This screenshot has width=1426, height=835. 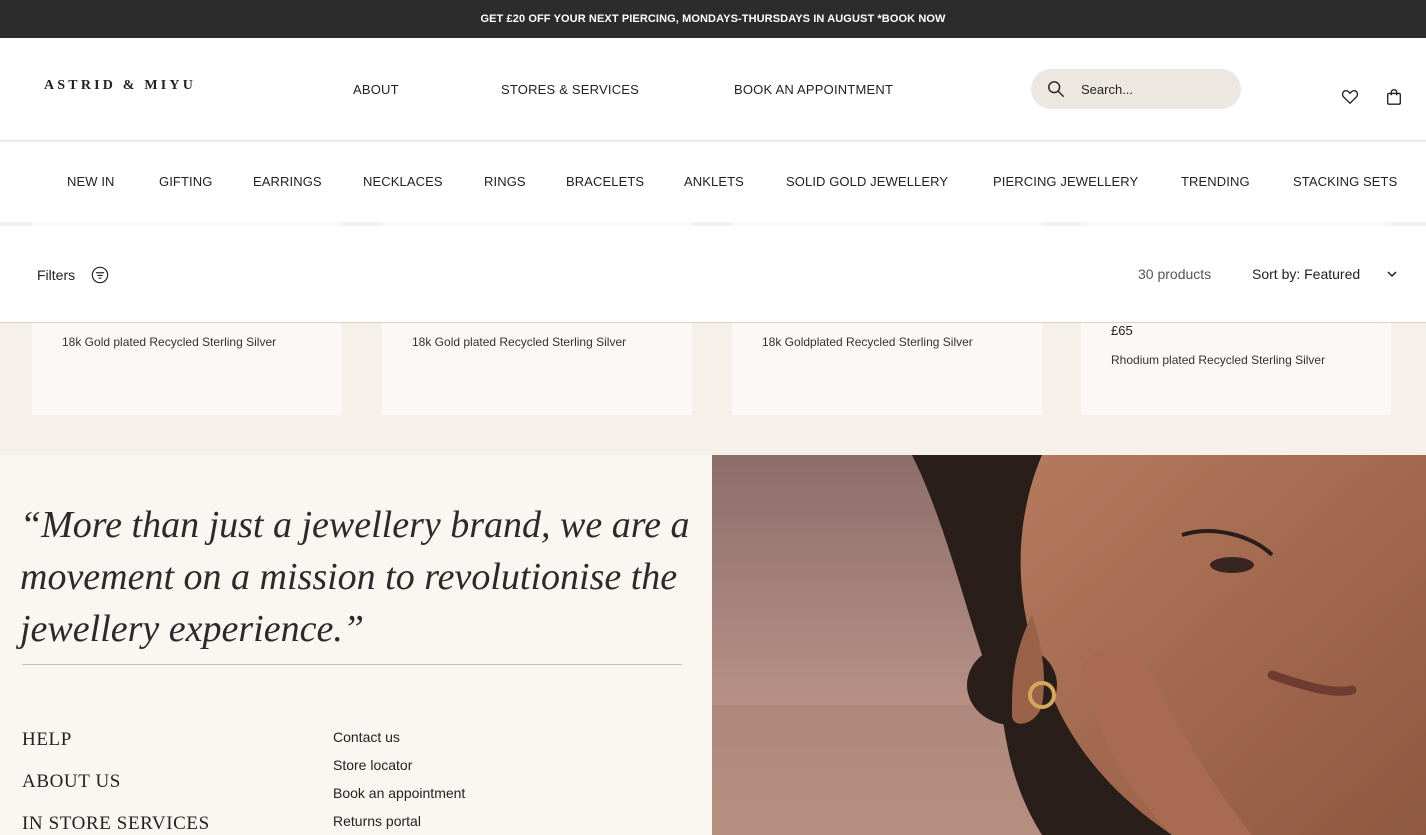 I want to click on category-trending: TRENDING, so click(x=1215, y=181).